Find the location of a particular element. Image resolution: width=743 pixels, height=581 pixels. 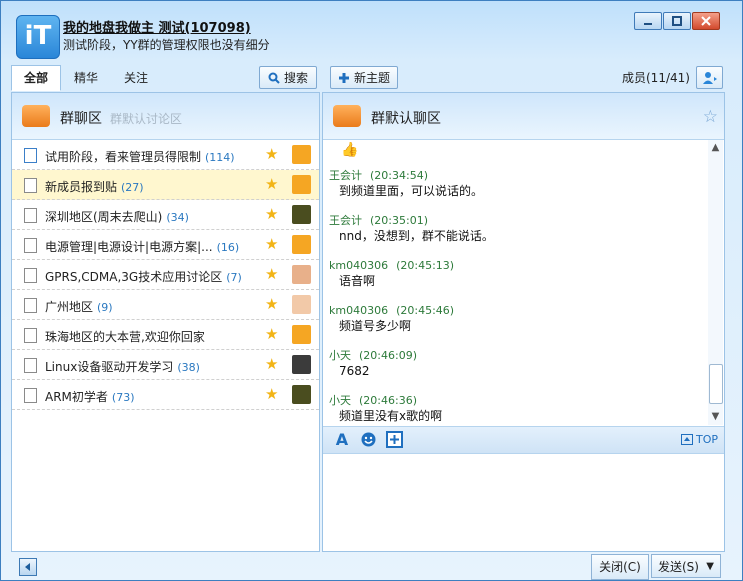

close-icon is located at coordinates (706, 21).